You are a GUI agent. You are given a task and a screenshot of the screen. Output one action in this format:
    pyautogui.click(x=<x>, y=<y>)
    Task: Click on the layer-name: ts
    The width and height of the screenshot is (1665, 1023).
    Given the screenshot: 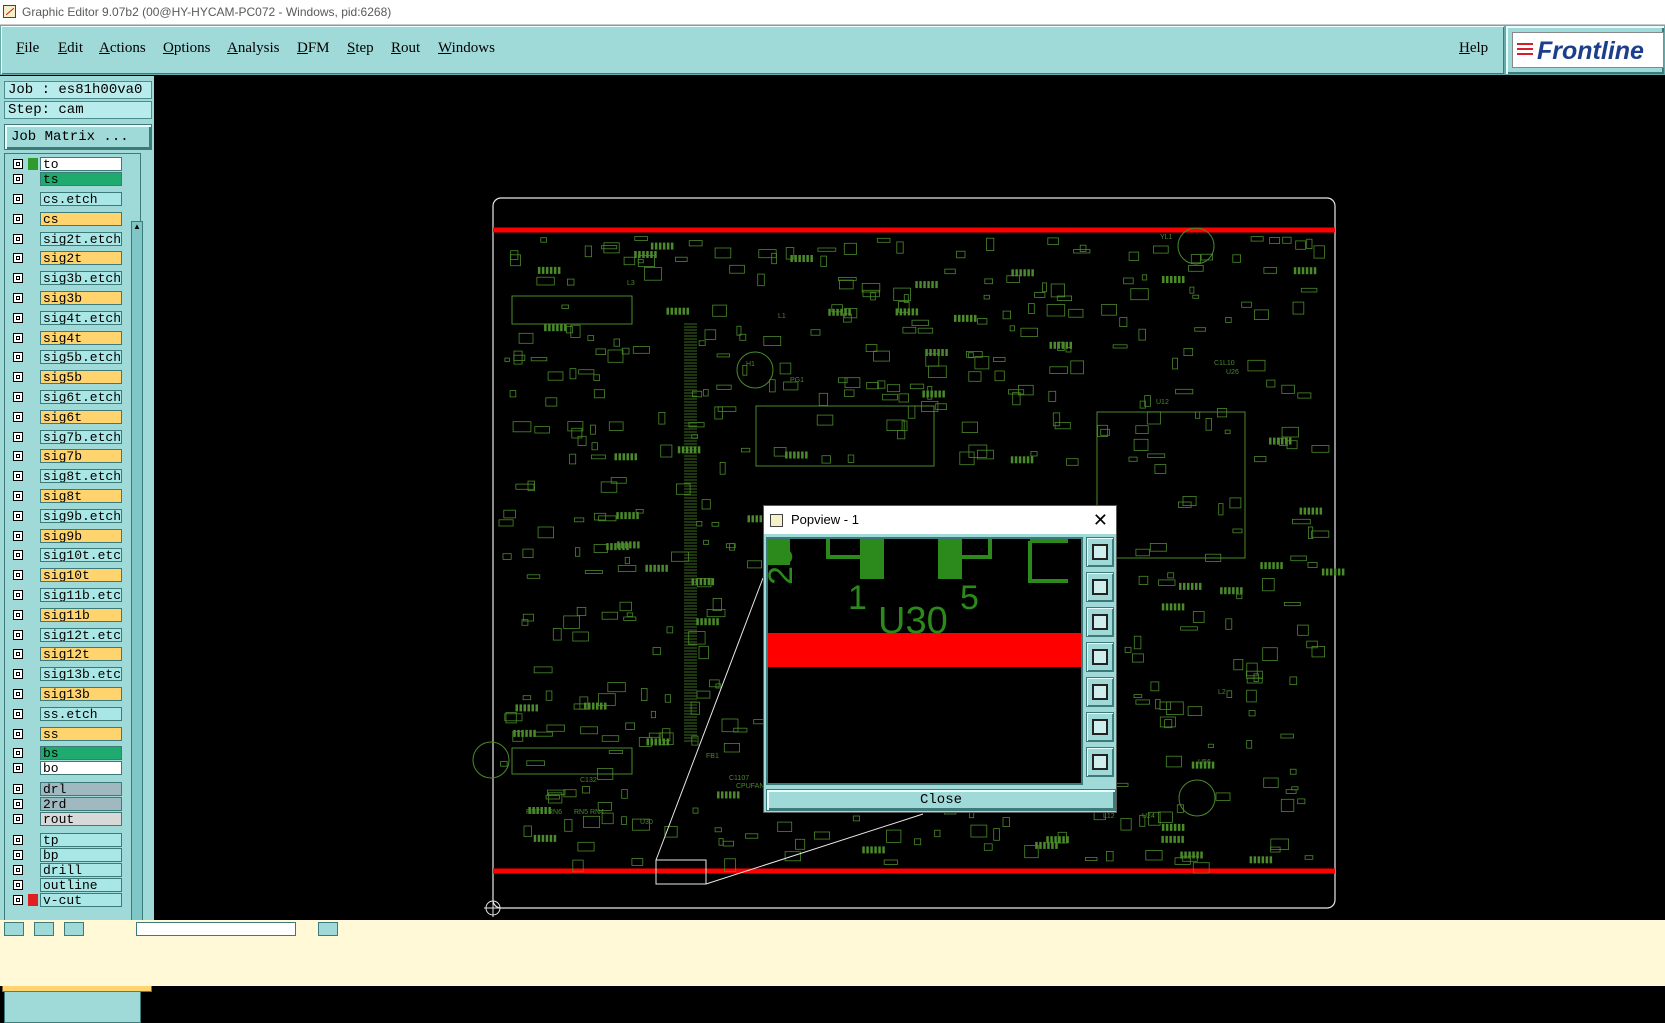 What is the action you would take?
    pyautogui.click(x=81, y=179)
    